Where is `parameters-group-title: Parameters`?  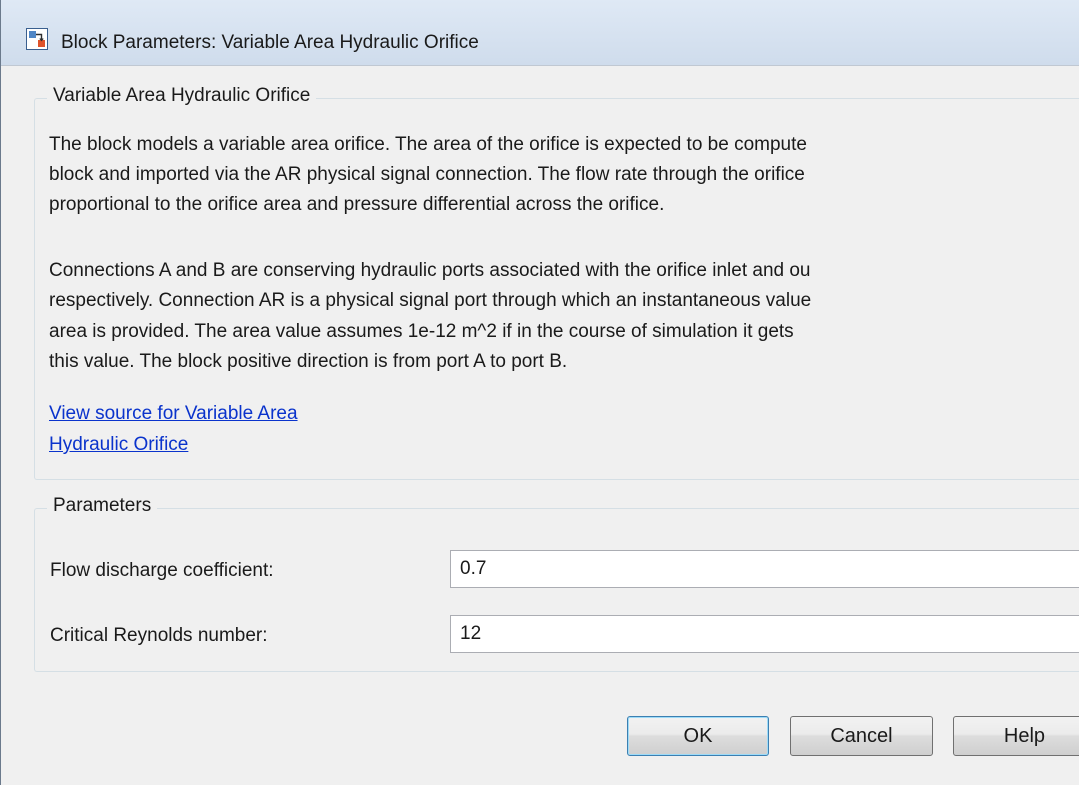 parameters-group-title: Parameters is located at coordinates (102, 506).